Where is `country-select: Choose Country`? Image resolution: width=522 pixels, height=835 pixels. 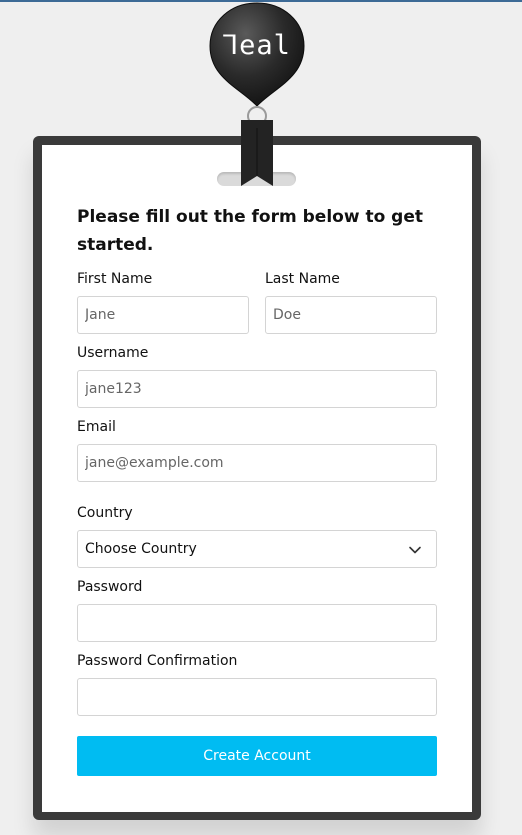 country-select: Choose Country is located at coordinates (257, 549).